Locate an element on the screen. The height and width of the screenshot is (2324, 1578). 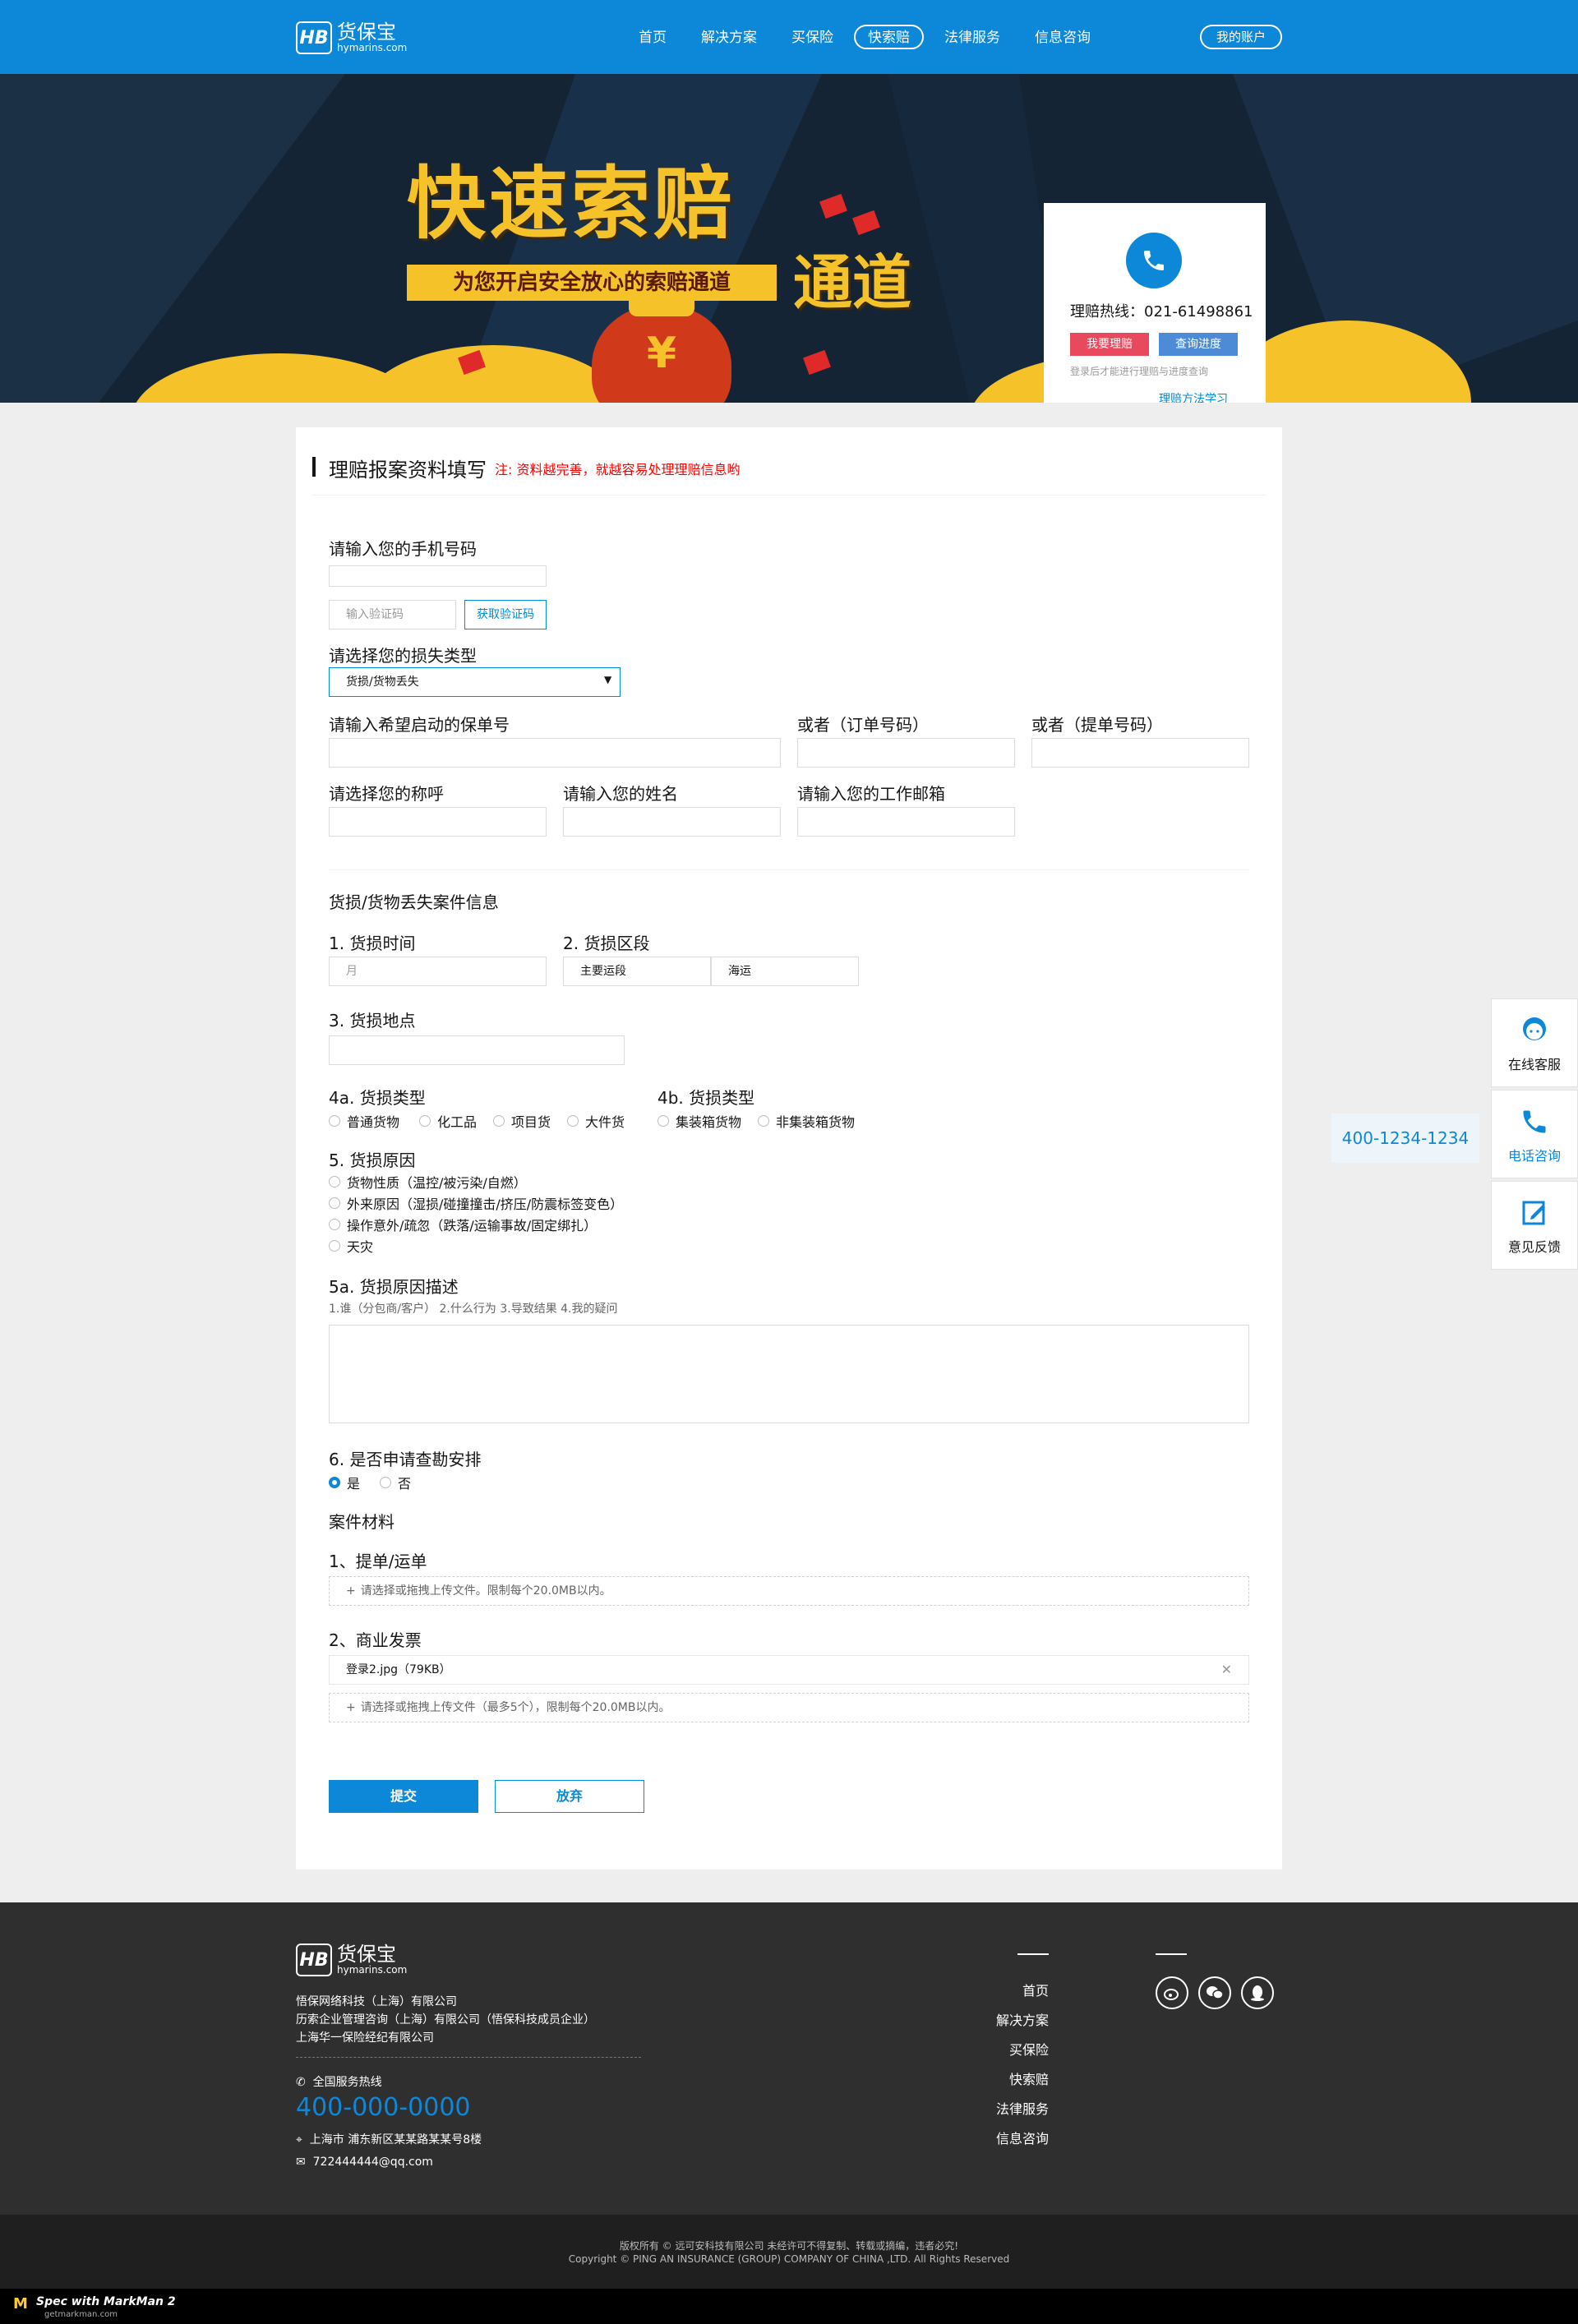
brand-mark: HB is located at coordinates (314, 1960).